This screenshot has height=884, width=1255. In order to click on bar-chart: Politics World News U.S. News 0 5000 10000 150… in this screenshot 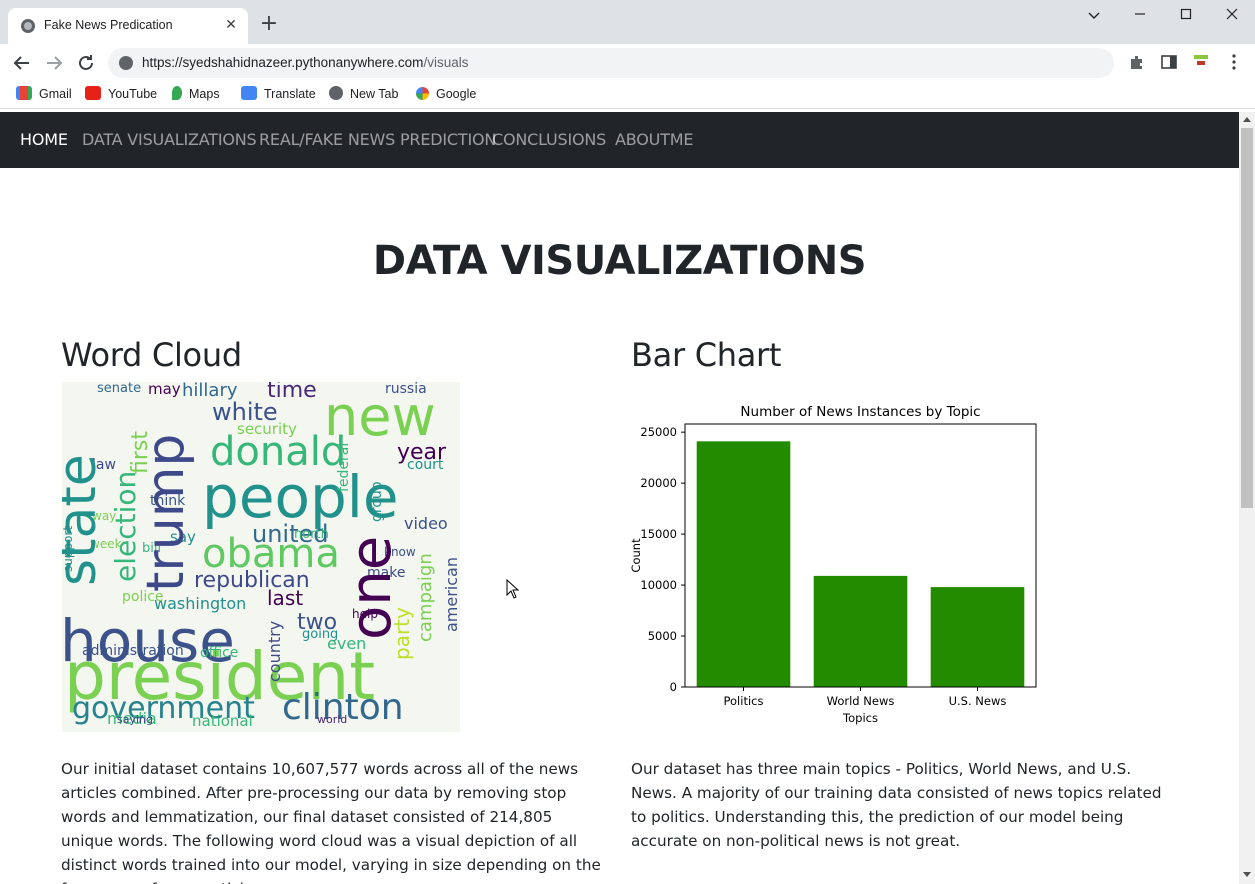, I will do `click(838, 568)`.